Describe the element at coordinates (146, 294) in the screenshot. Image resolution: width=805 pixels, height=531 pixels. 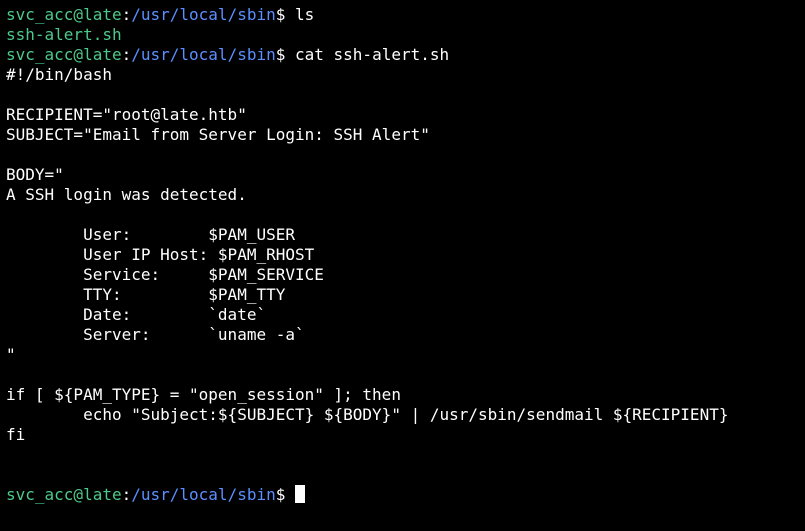
I see `output-line: TTY: $PAM_TTY` at that location.